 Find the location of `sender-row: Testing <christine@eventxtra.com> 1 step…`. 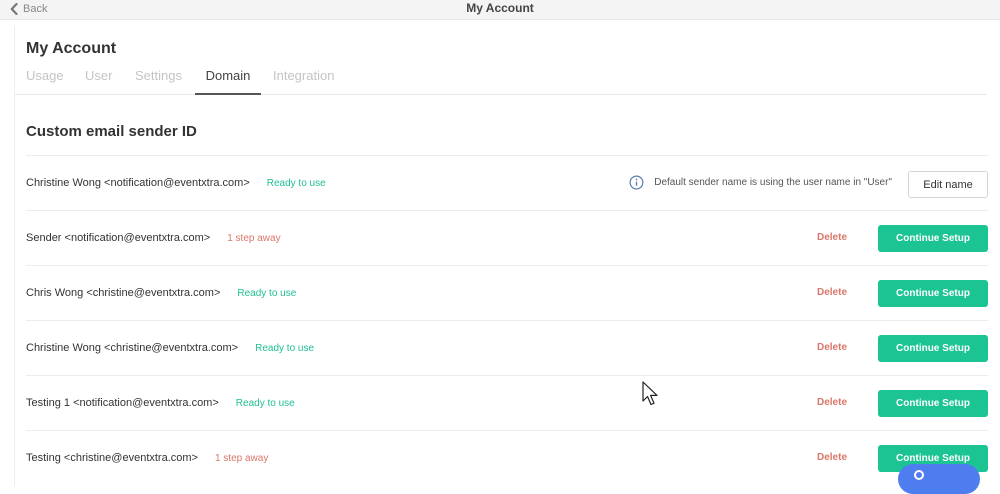

sender-row: Testing <christine@eventxtra.com> 1 step… is located at coordinates (507, 457).